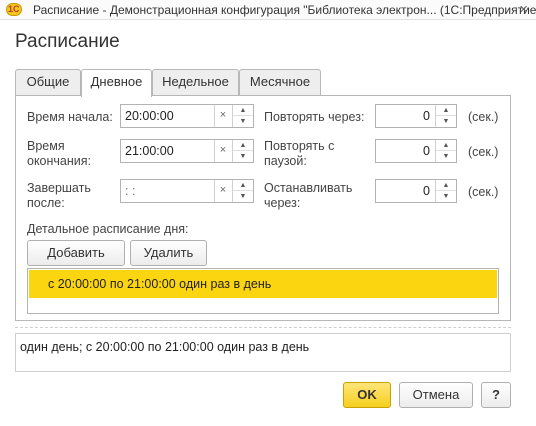  I want to click on tab-weekly: Недельное, so click(195, 82).